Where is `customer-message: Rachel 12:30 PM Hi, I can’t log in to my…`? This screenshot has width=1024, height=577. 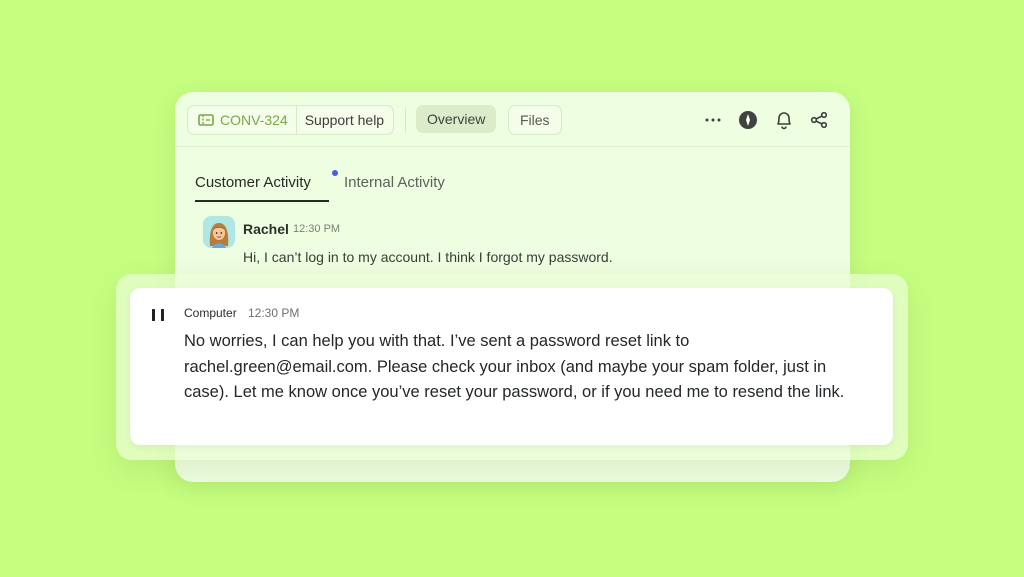 customer-message: Rachel 12:30 PM Hi, I can’t log in to my… is located at coordinates (503, 246).